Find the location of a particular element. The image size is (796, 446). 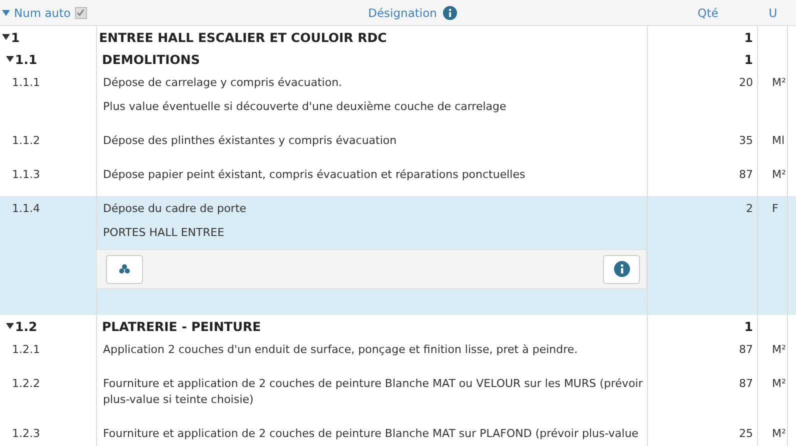

sort-icon is located at coordinates (6, 13).